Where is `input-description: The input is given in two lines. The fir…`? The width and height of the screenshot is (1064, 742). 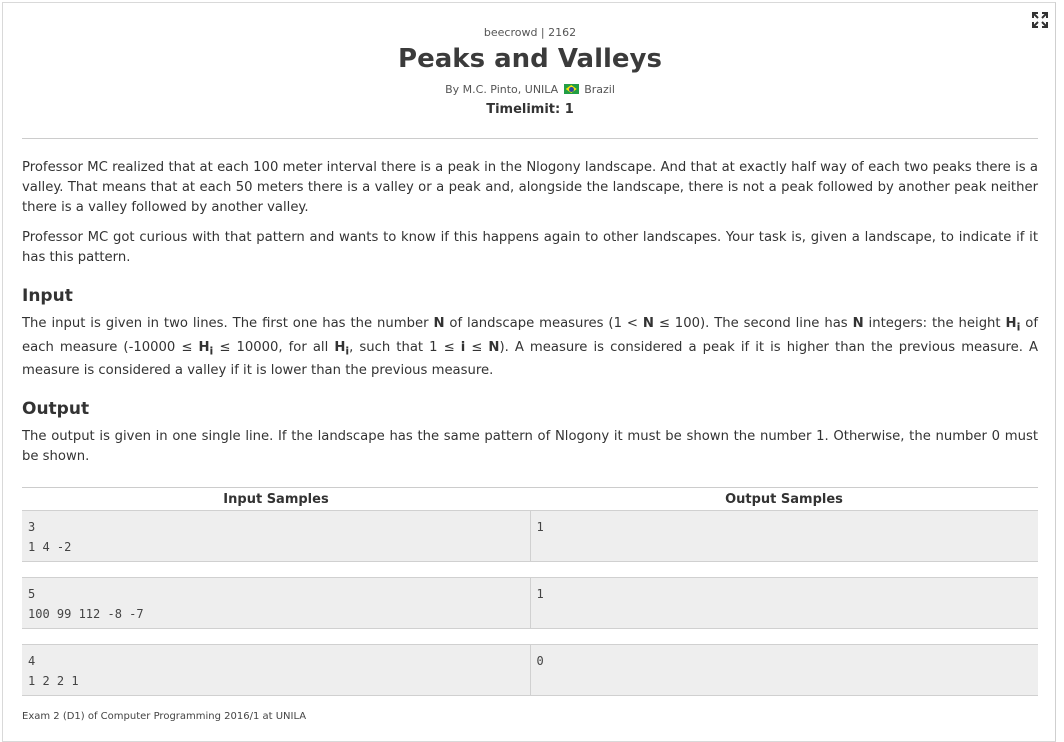
input-description: The input is given in two lines. The fir… is located at coordinates (530, 347).